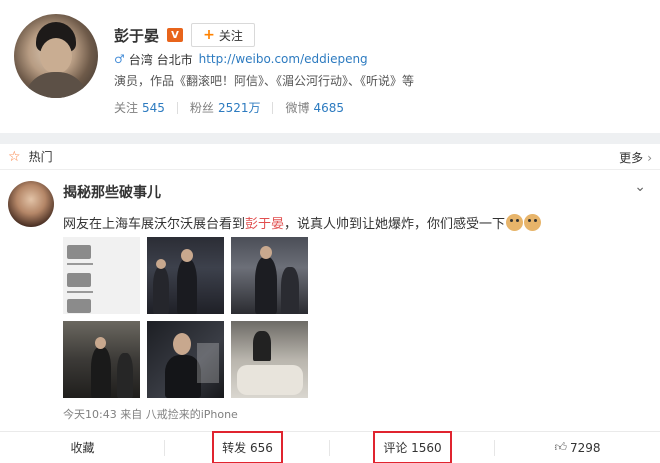  What do you see at coordinates (577, 447) in the screenshot?
I see `like-button: 👍︎ 7298` at bounding box center [577, 447].